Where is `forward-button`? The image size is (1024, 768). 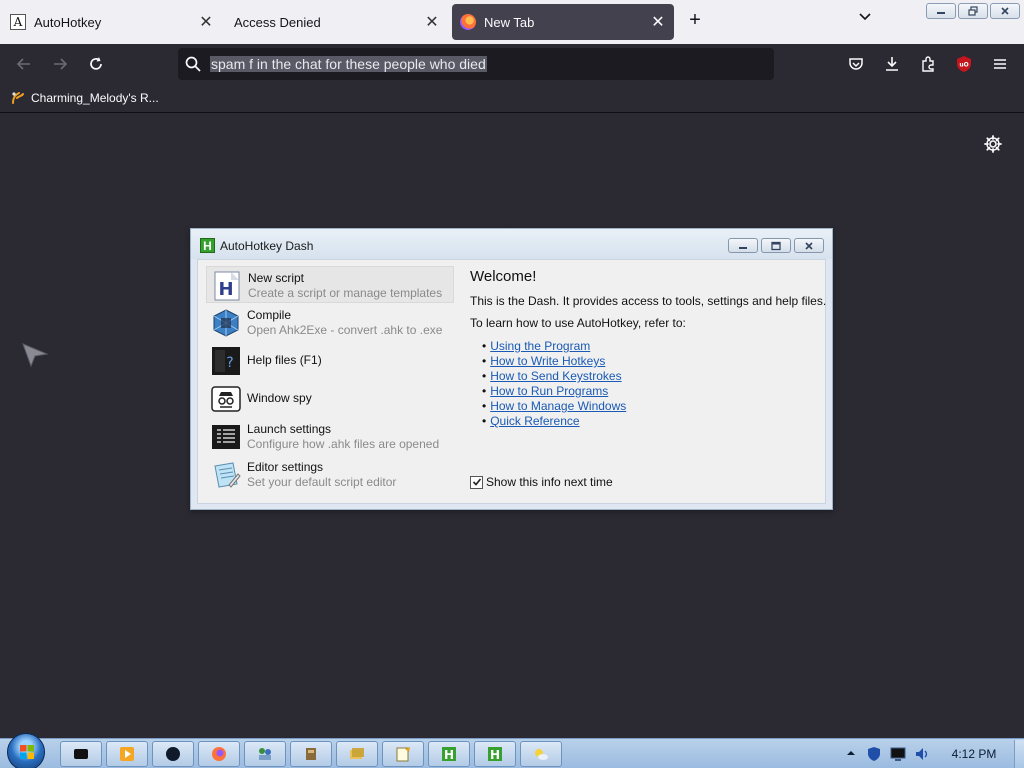 forward-button is located at coordinates (60, 64).